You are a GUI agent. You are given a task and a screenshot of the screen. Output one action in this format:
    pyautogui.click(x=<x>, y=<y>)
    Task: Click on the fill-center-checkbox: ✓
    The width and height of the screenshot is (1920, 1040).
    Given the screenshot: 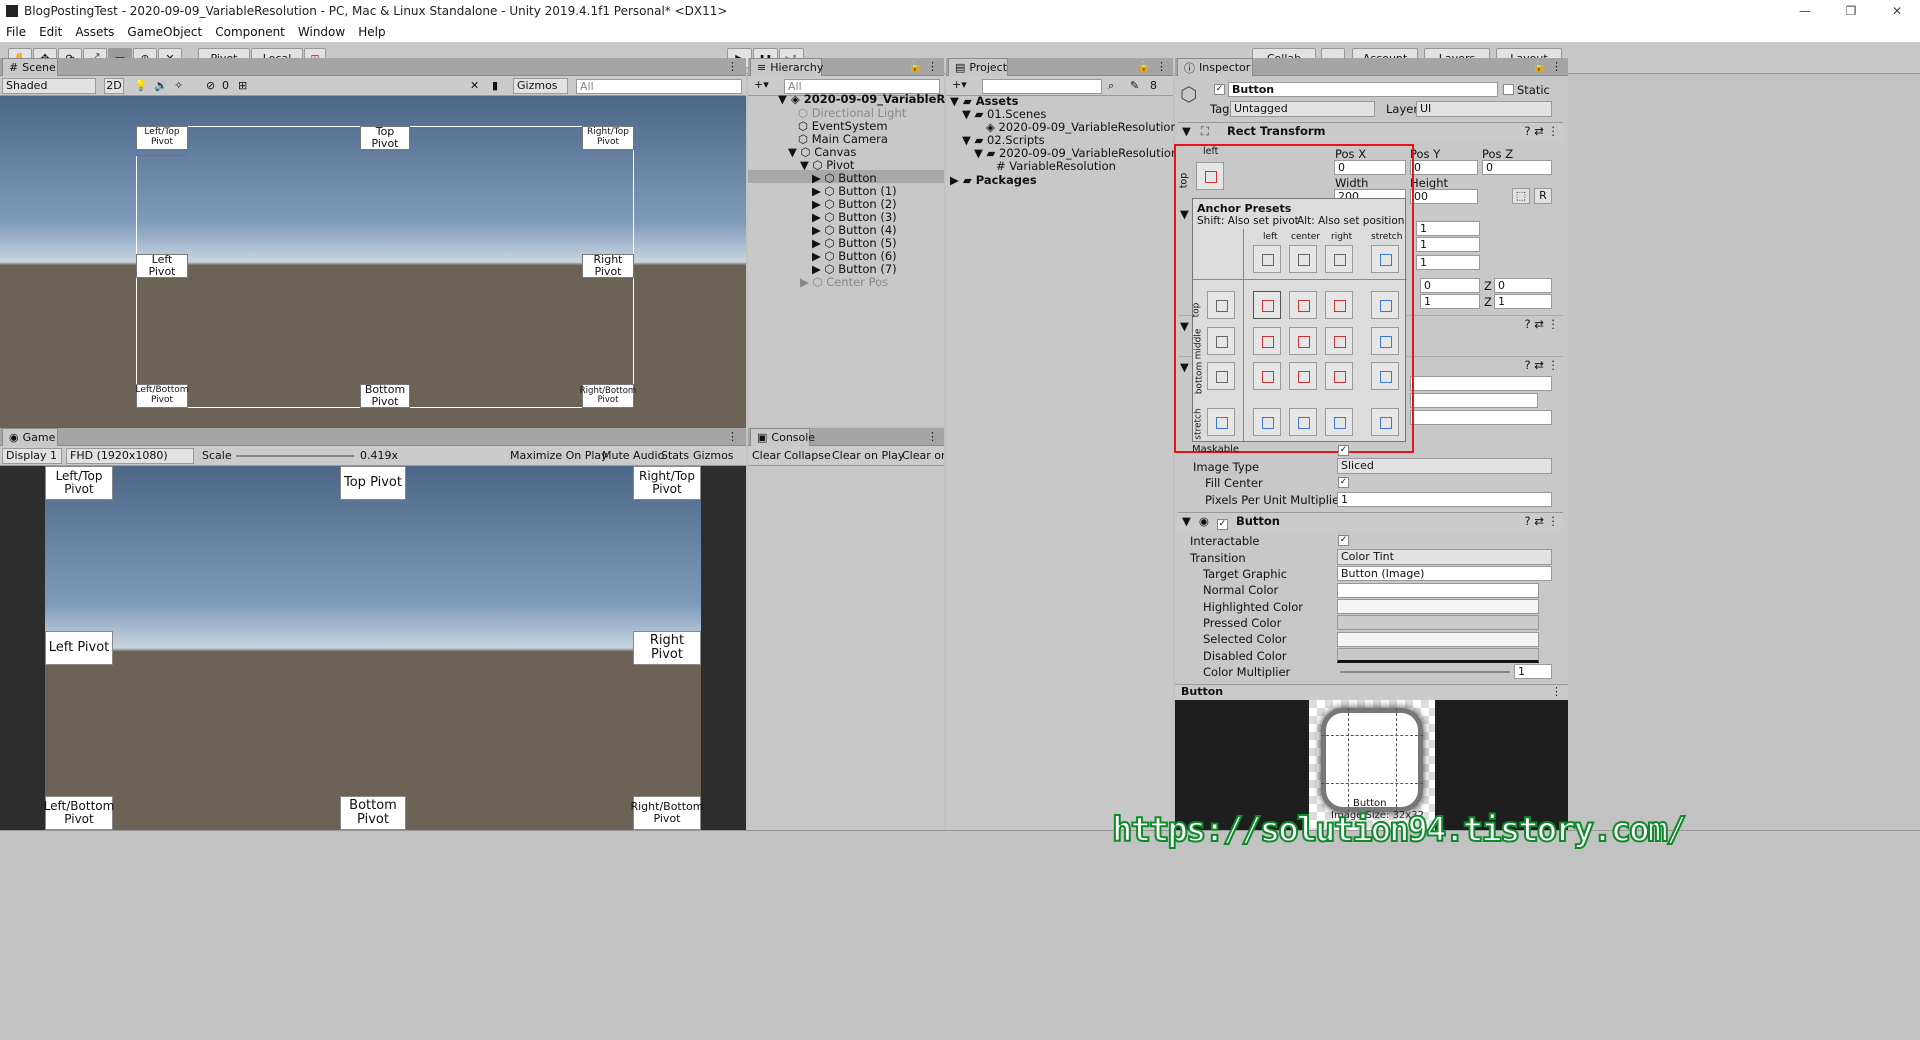 What is the action you would take?
    pyautogui.click(x=1343, y=482)
    